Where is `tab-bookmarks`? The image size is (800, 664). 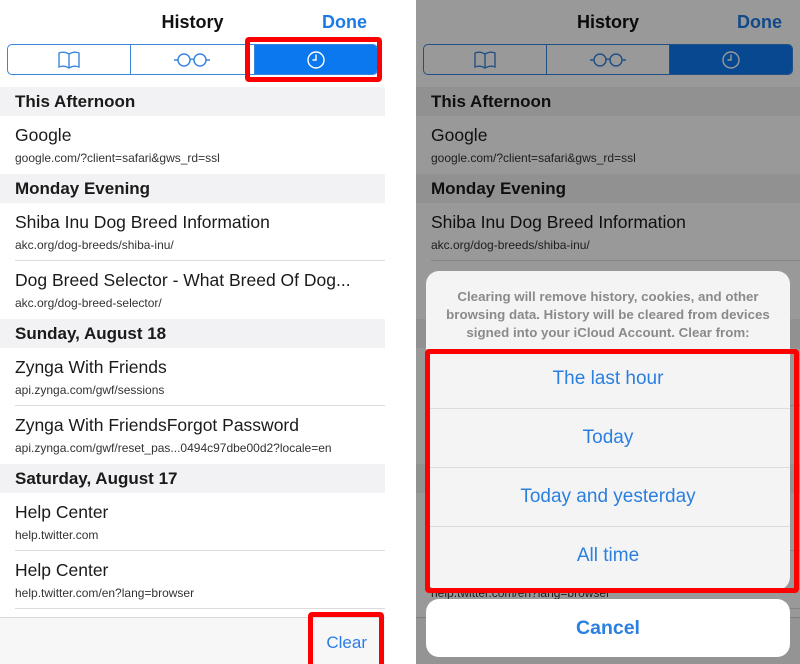 tab-bookmarks is located at coordinates (70, 59).